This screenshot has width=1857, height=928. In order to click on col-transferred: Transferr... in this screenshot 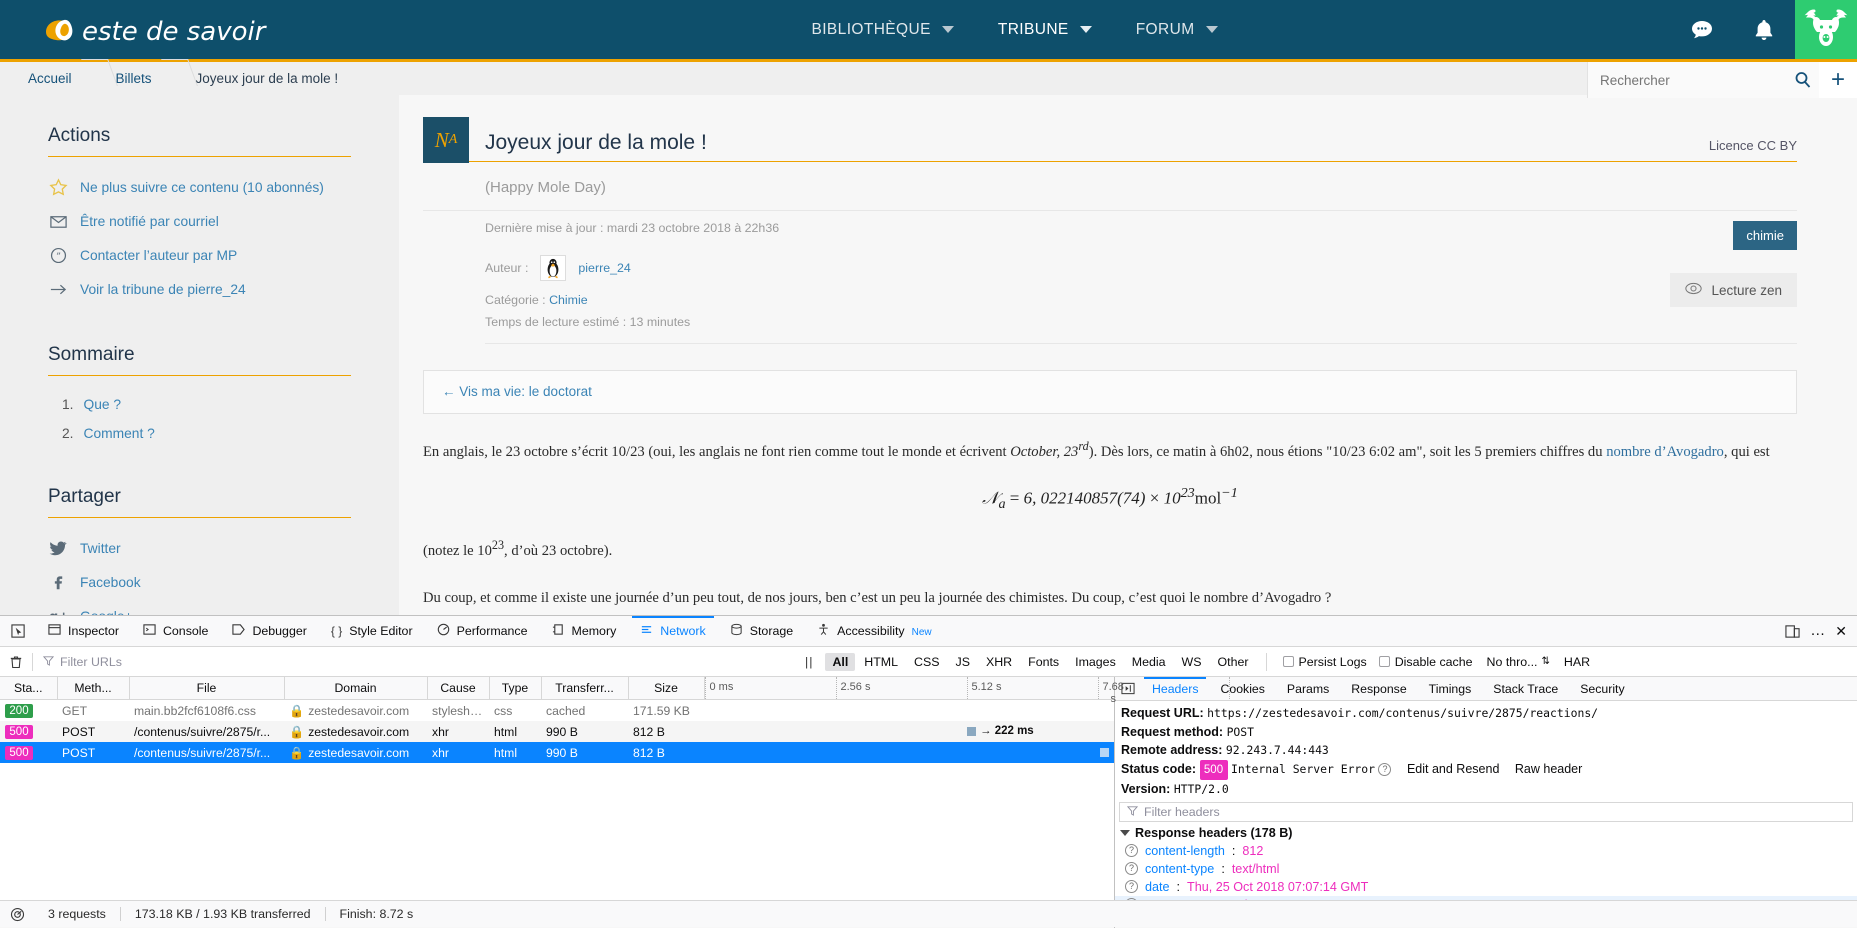, I will do `click(585, 688)`.